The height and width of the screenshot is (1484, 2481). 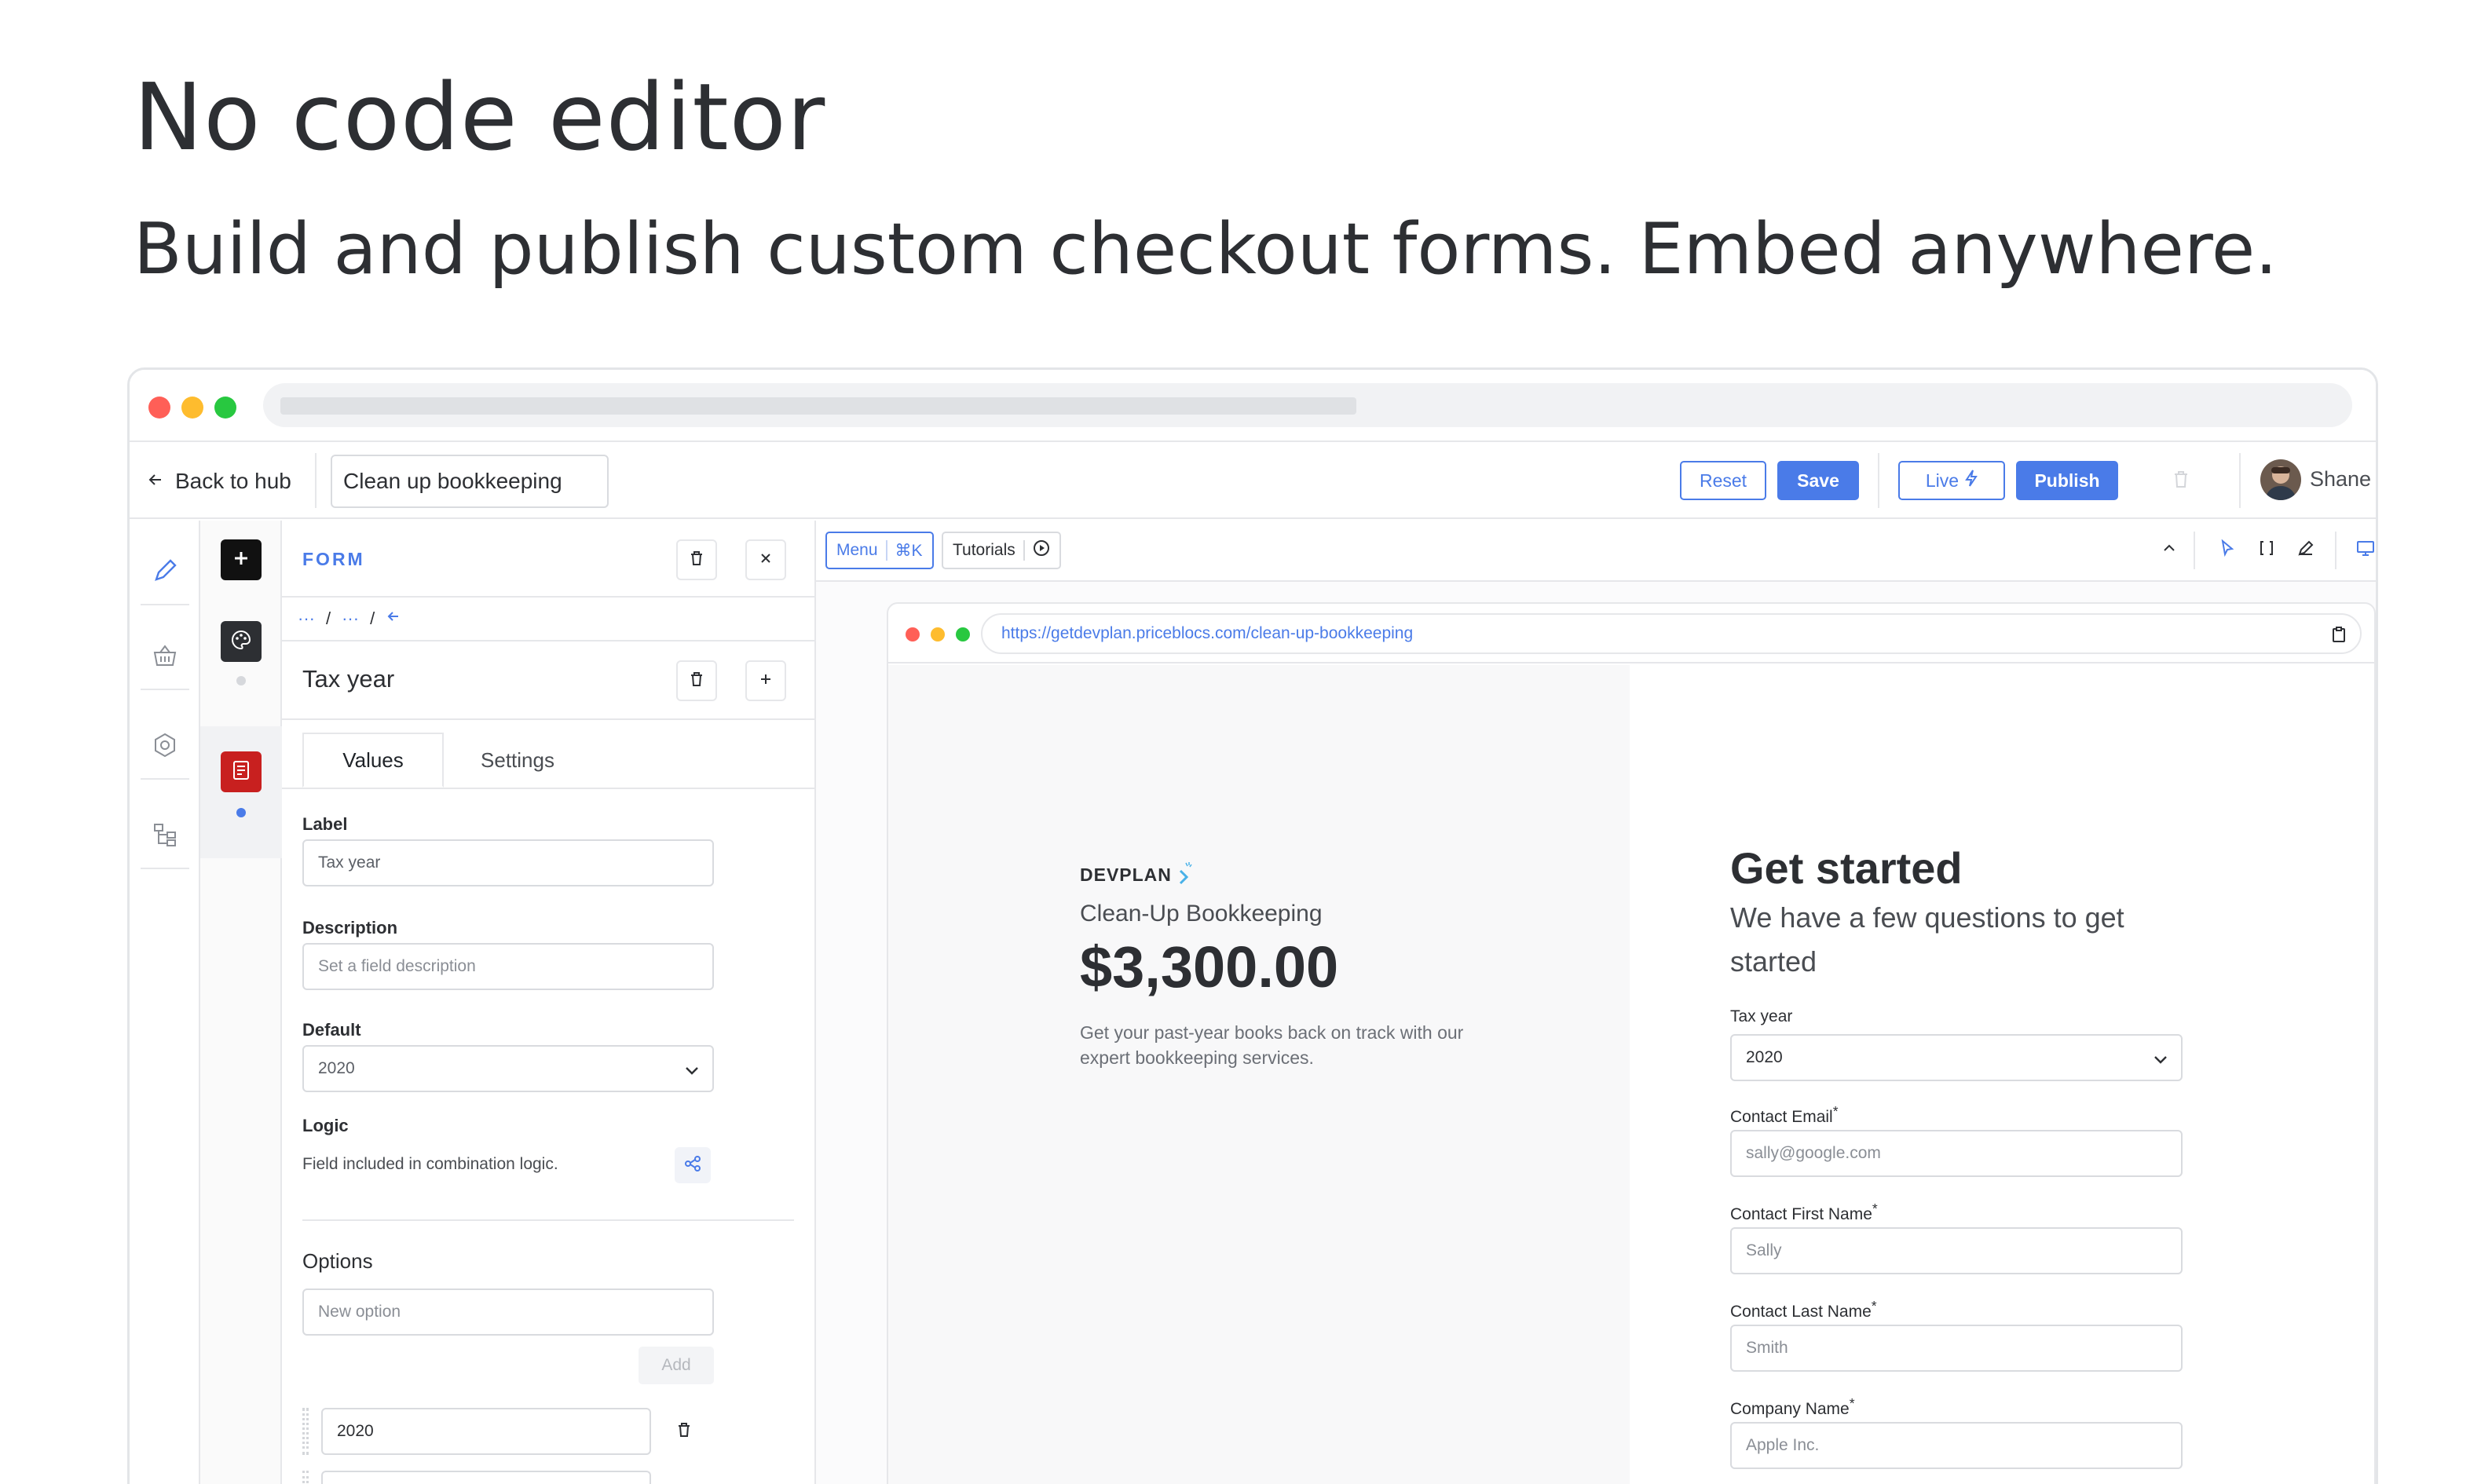 I want to click on breadcrumb-trail: ··· / ··· /, so click(x=349, y=619).